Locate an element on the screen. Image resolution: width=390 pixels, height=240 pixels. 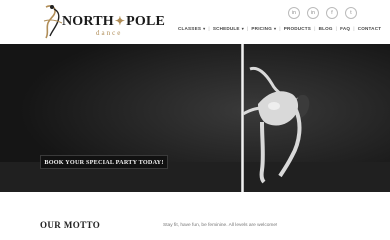
linkedin-icon: in is located at coordinates (313, 13).